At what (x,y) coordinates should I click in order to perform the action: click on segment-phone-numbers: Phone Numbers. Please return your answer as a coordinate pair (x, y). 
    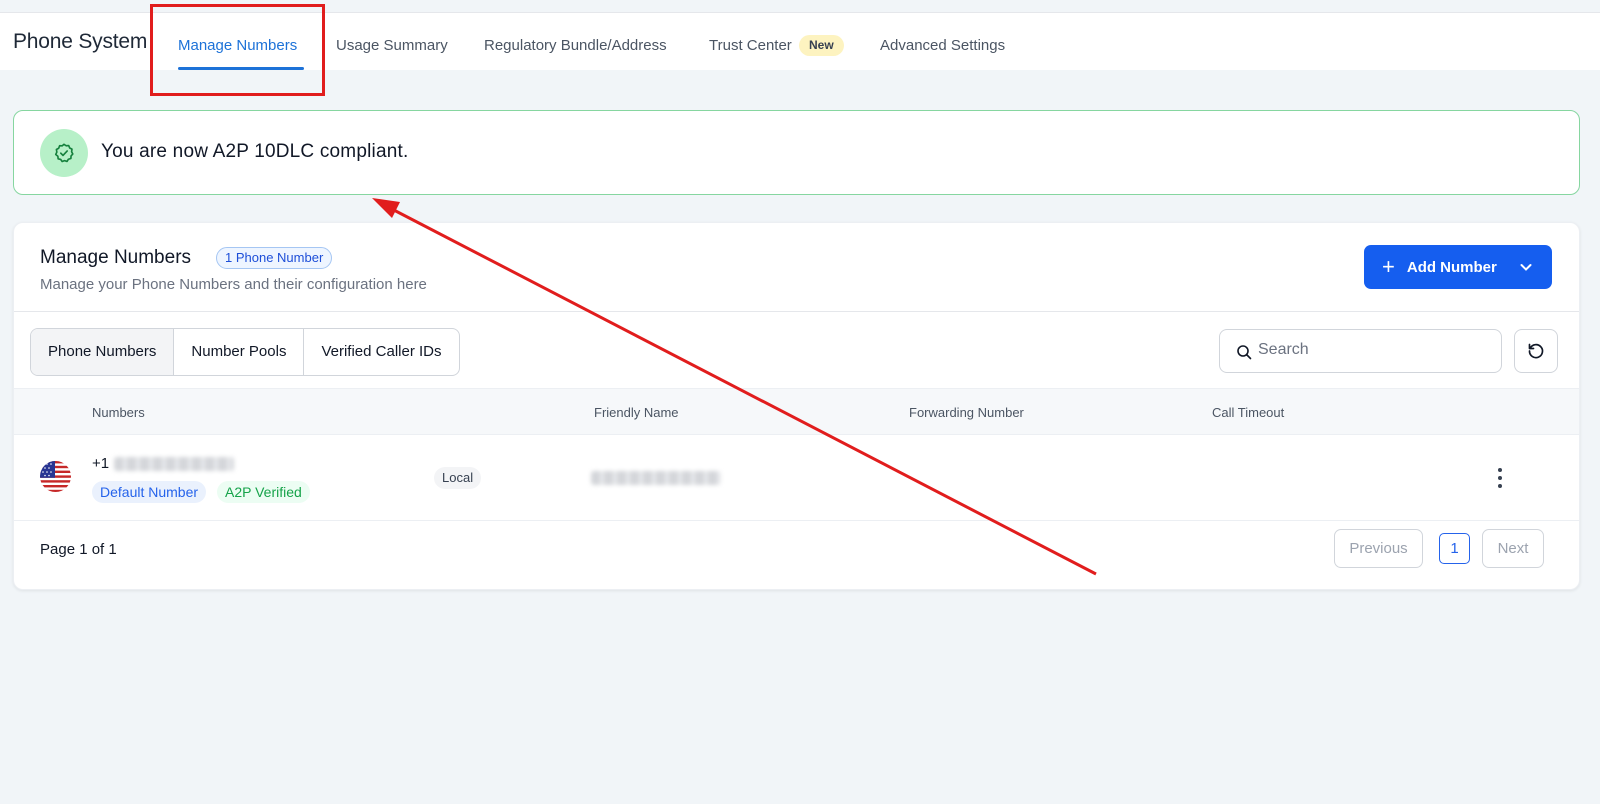
    Looking at the image, I should click on (103, 352).